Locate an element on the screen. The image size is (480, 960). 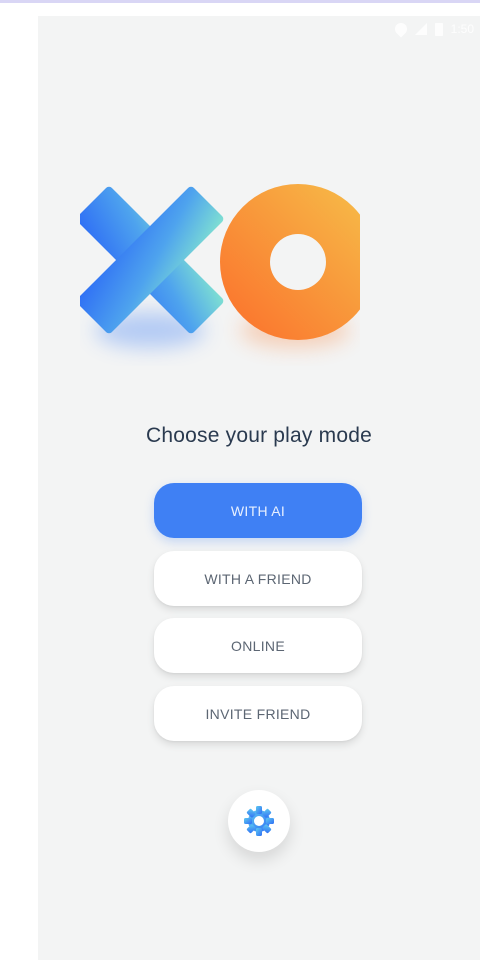
xo-logo is located at coordinates (220, 266).